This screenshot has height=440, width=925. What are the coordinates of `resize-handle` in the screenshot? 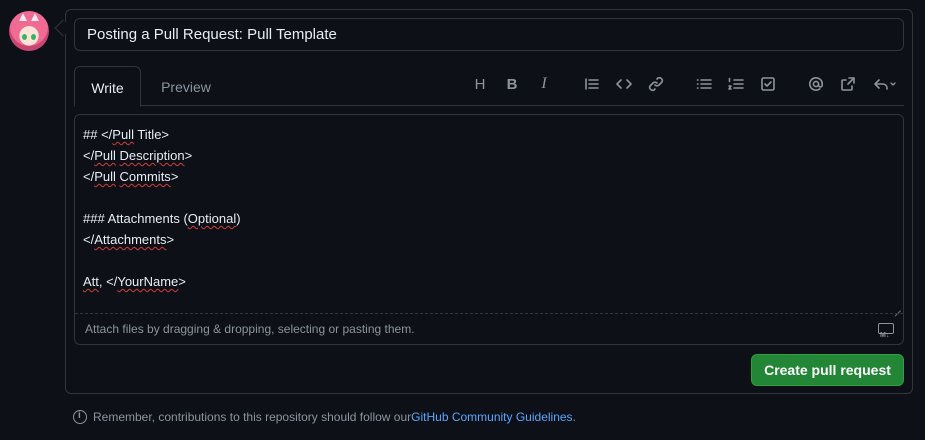 It's located at (897, 307).